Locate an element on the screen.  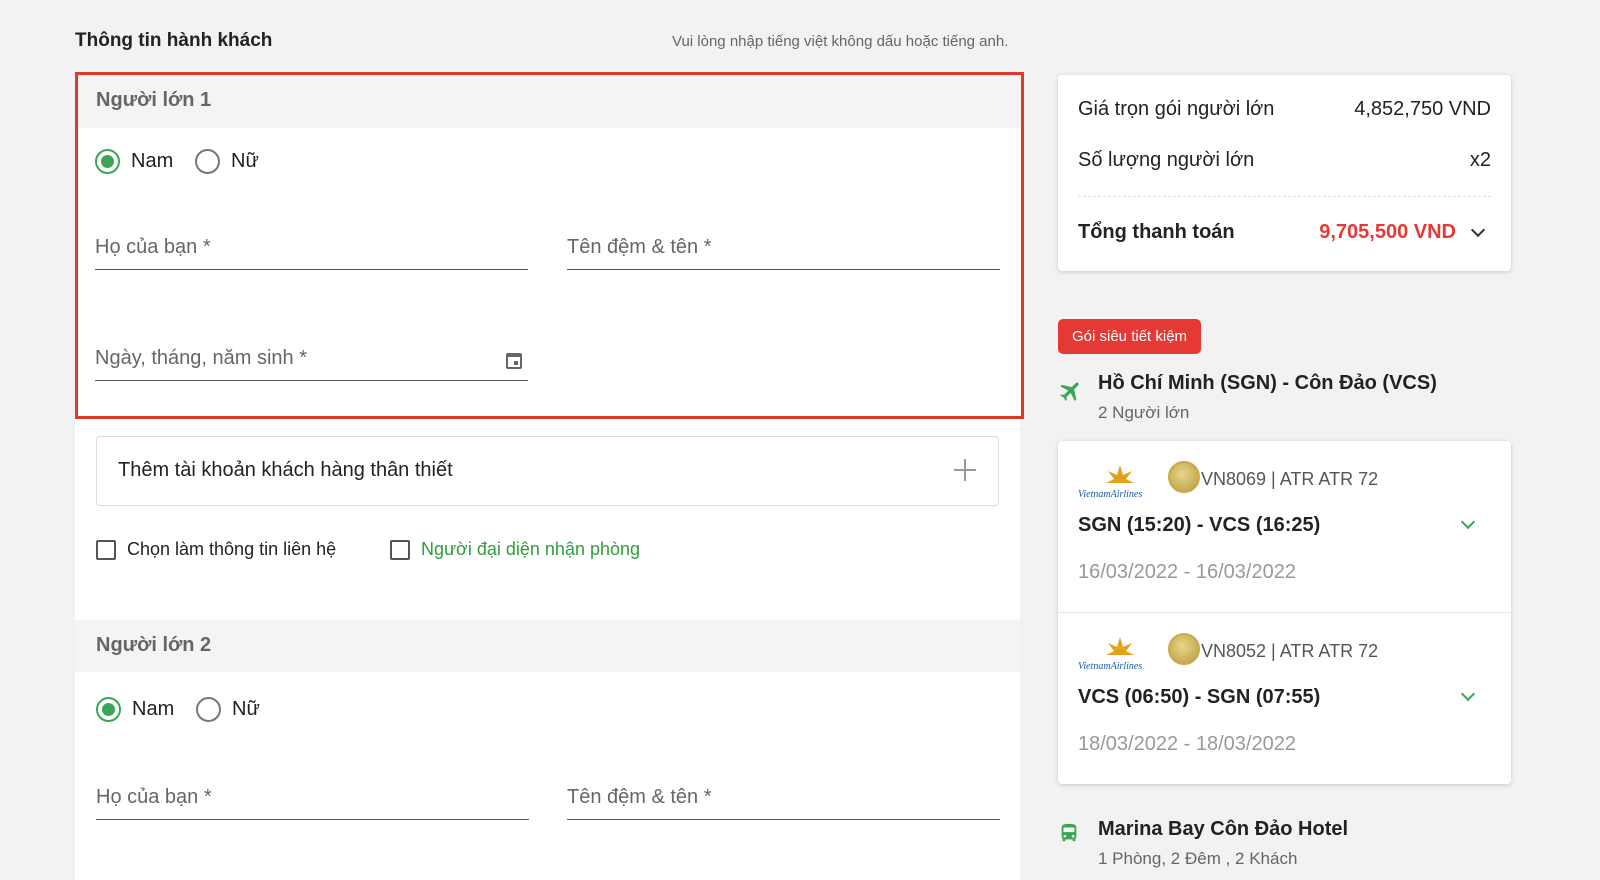
flight-route: VCS (06:50) - SGN (07:55) is located at coordinates (1199, 697).